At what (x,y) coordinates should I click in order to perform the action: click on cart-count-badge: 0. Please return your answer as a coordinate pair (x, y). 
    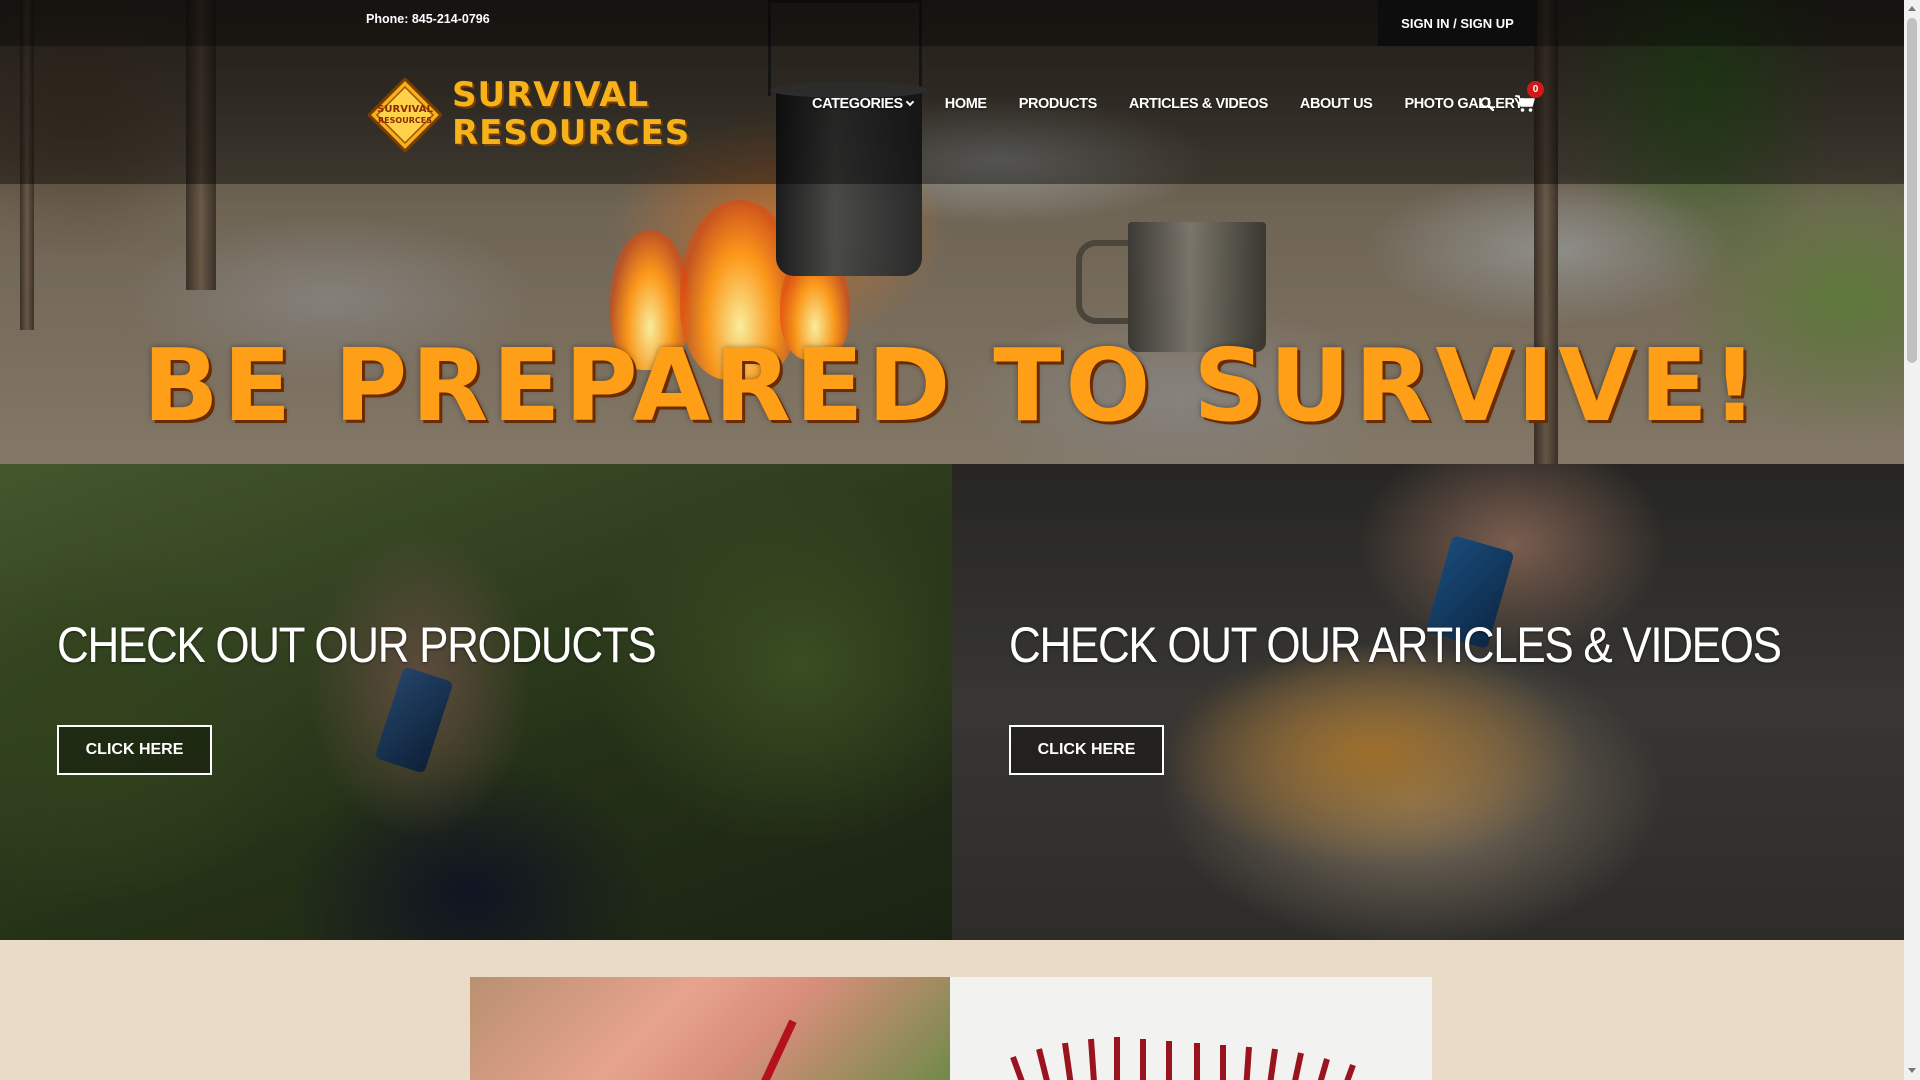
    Looking at the image, I should click on (1535, 89).